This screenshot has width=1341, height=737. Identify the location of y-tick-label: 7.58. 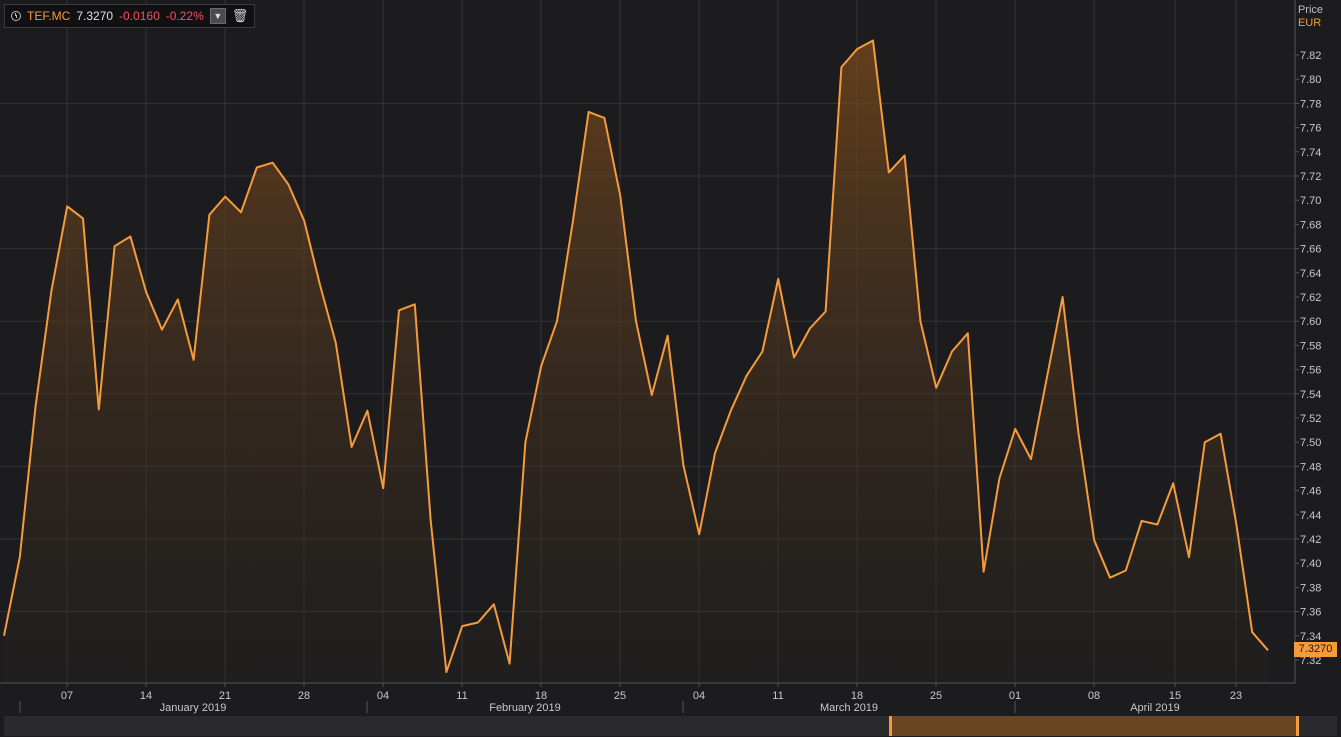
(1310, 346).